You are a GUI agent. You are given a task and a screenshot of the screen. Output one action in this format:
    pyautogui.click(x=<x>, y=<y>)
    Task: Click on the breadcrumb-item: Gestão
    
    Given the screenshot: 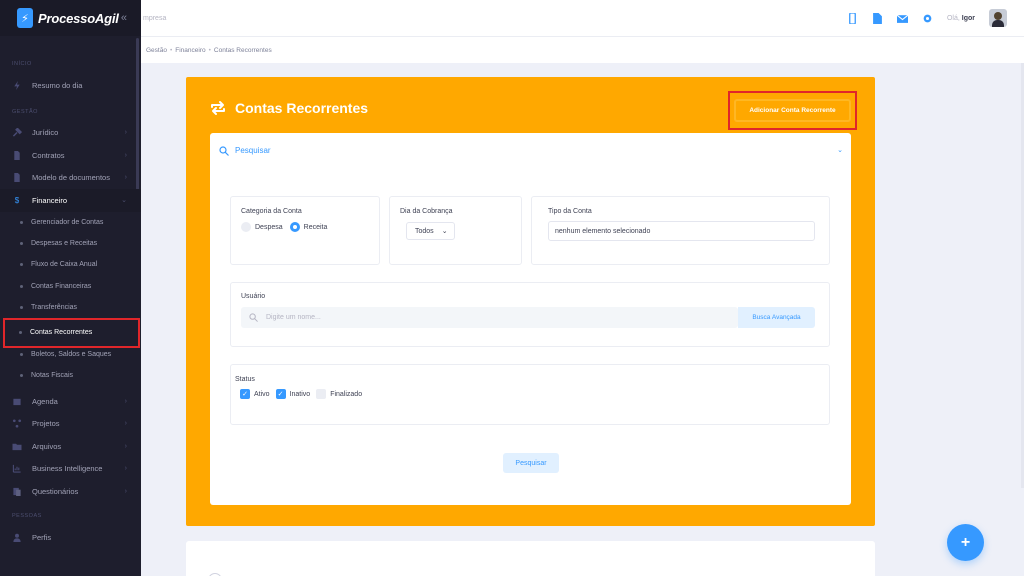 What is the action you would take?
    pyautogui.click(x=156, y=50)
    